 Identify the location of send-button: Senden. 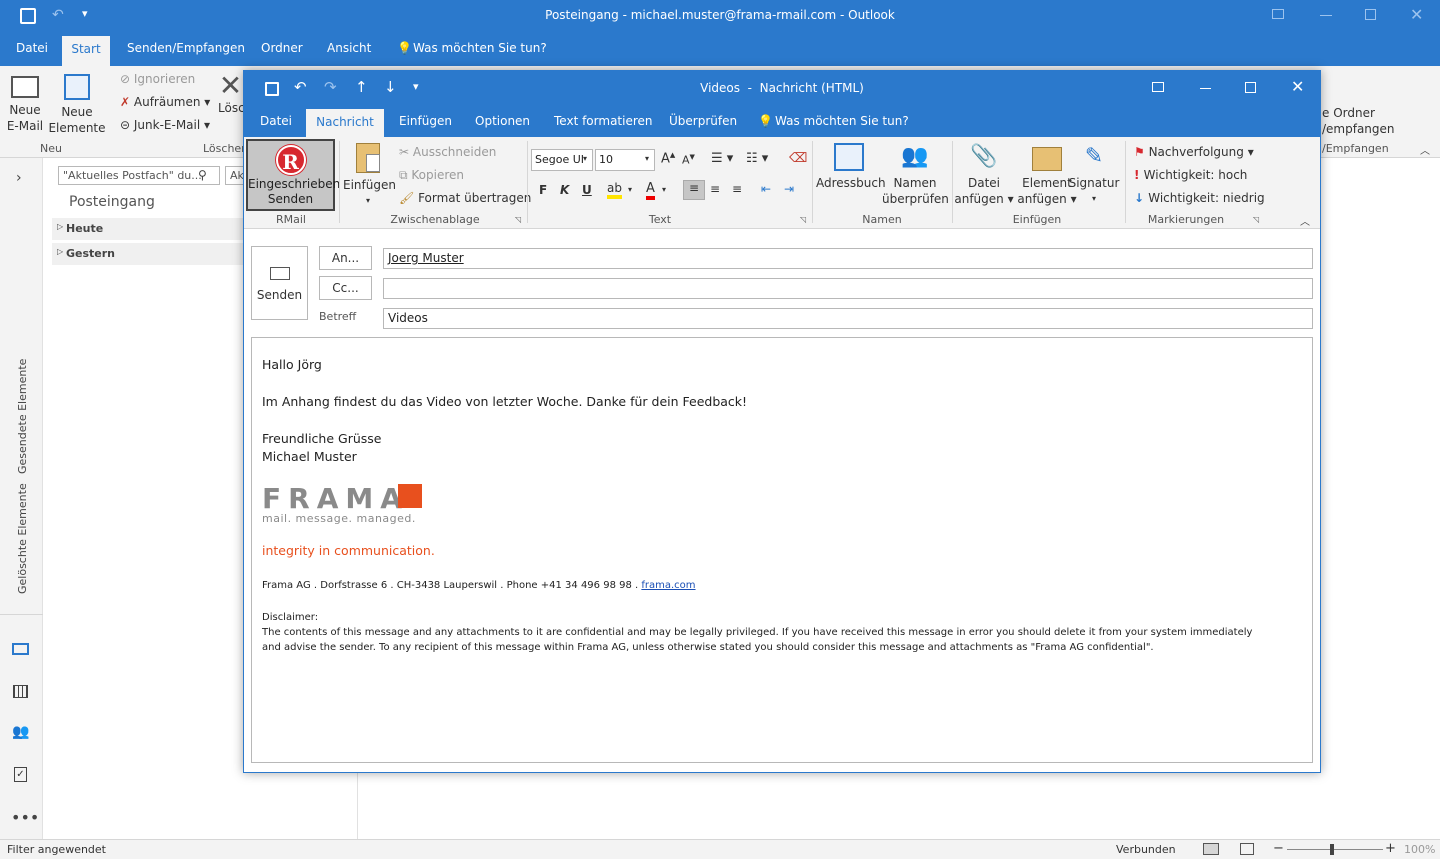
(279, 283).